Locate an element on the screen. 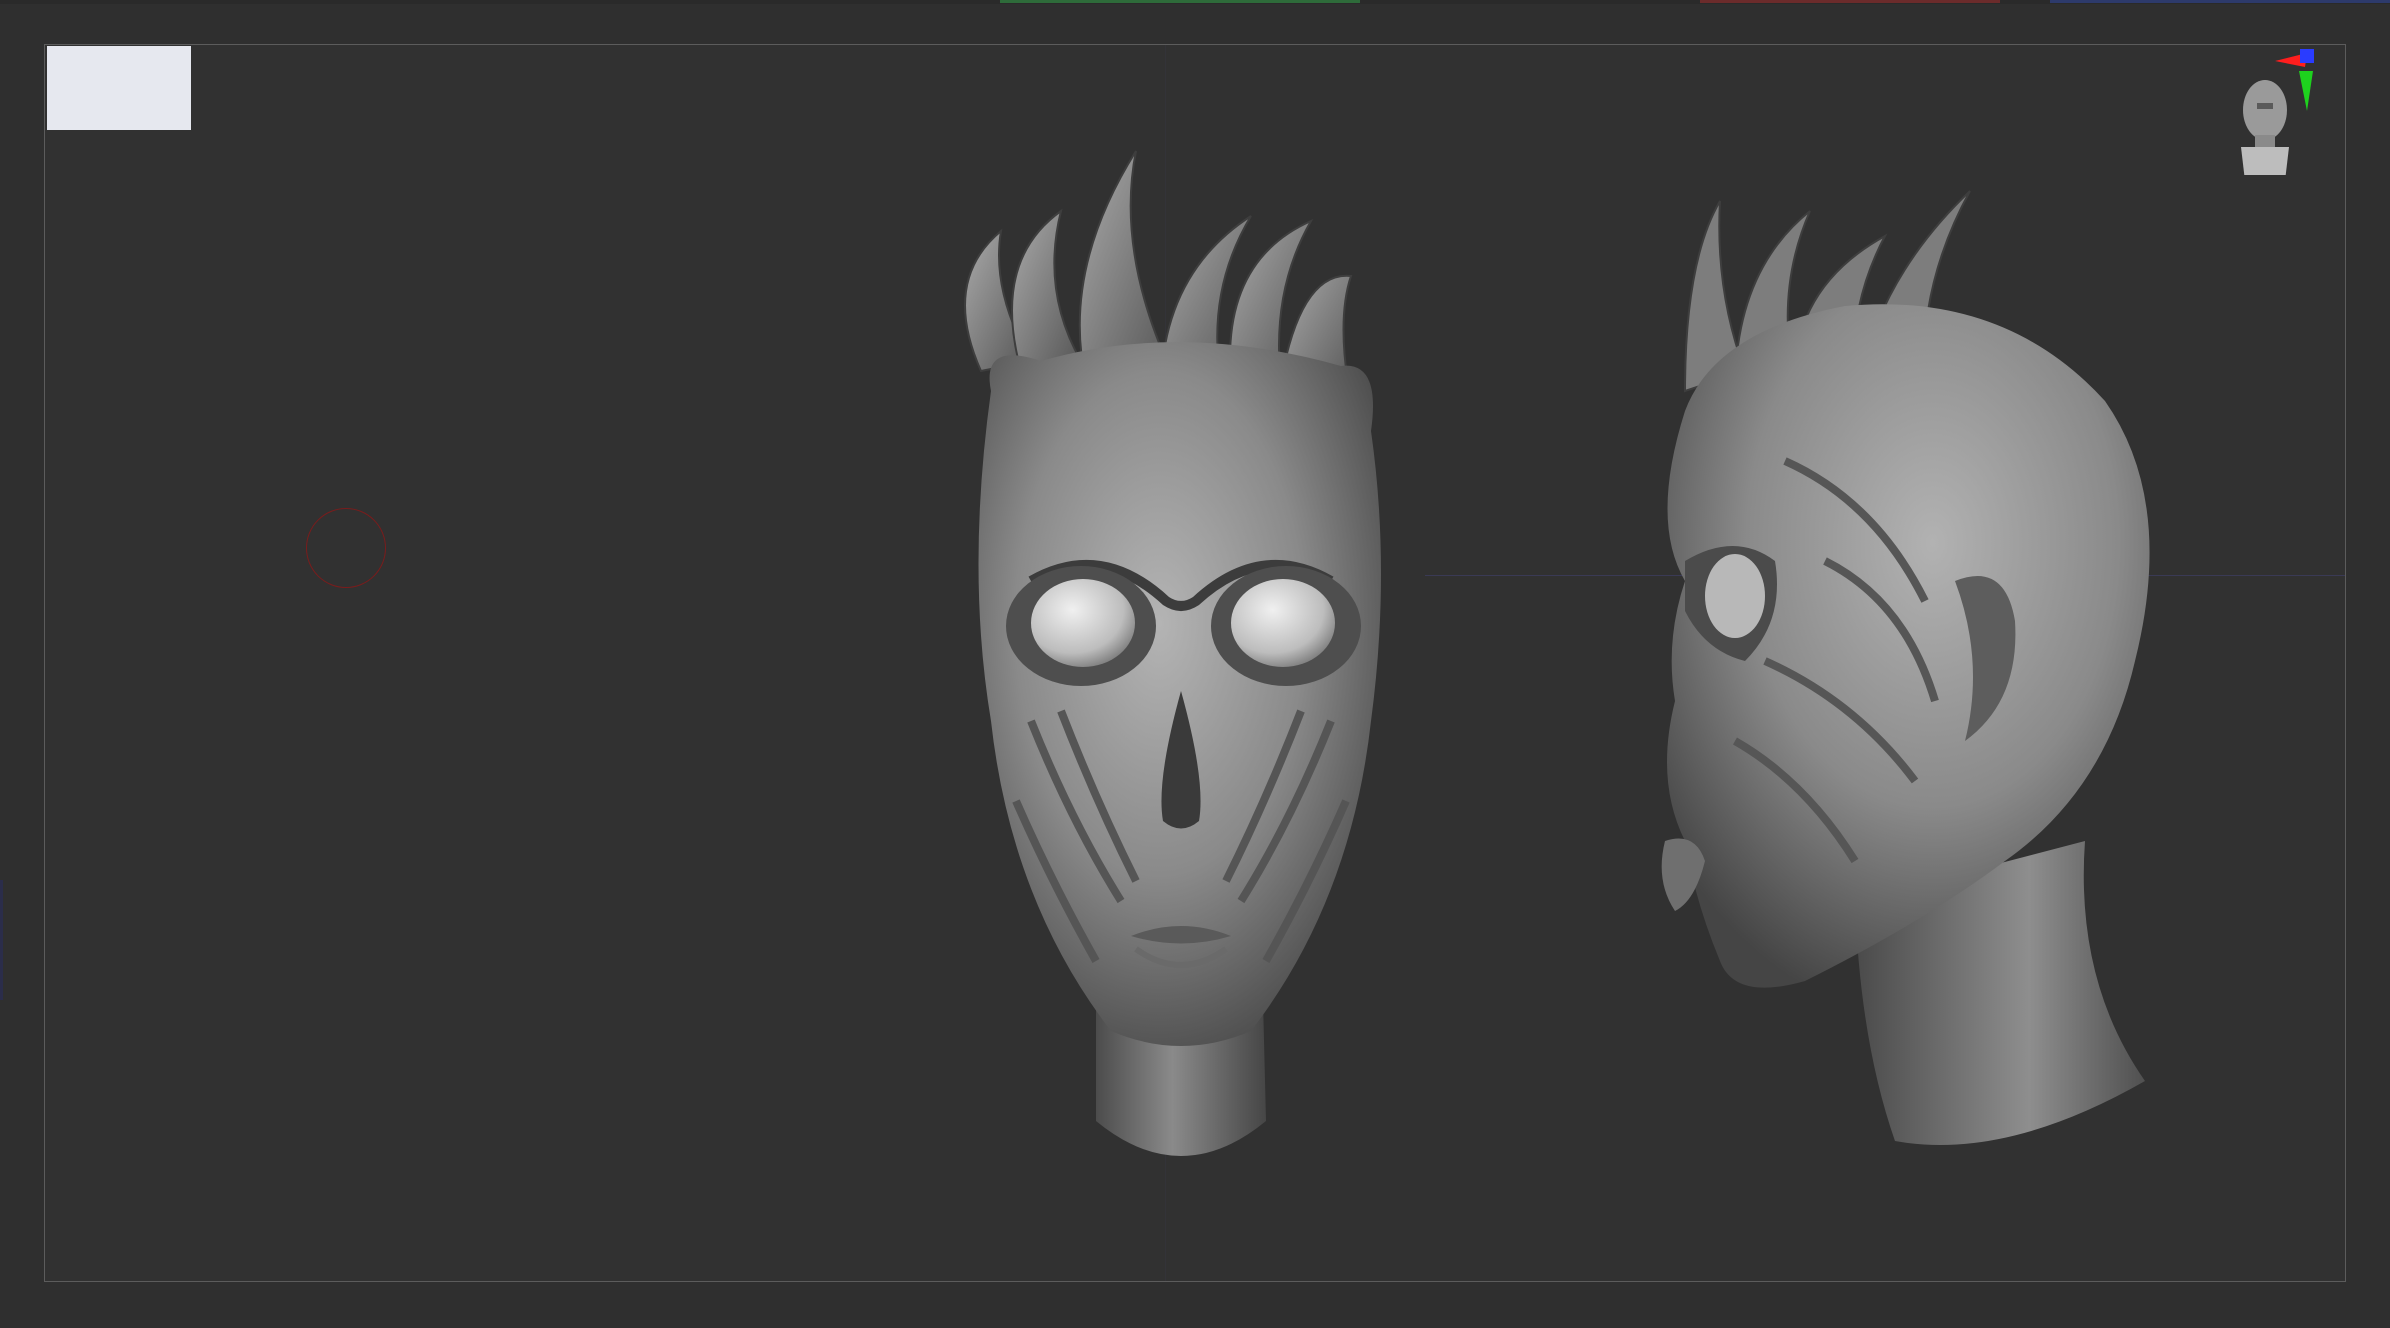 This screenshot has height=1328, width=2390. orientation-gizmo is located at coordinates (2270, 110).